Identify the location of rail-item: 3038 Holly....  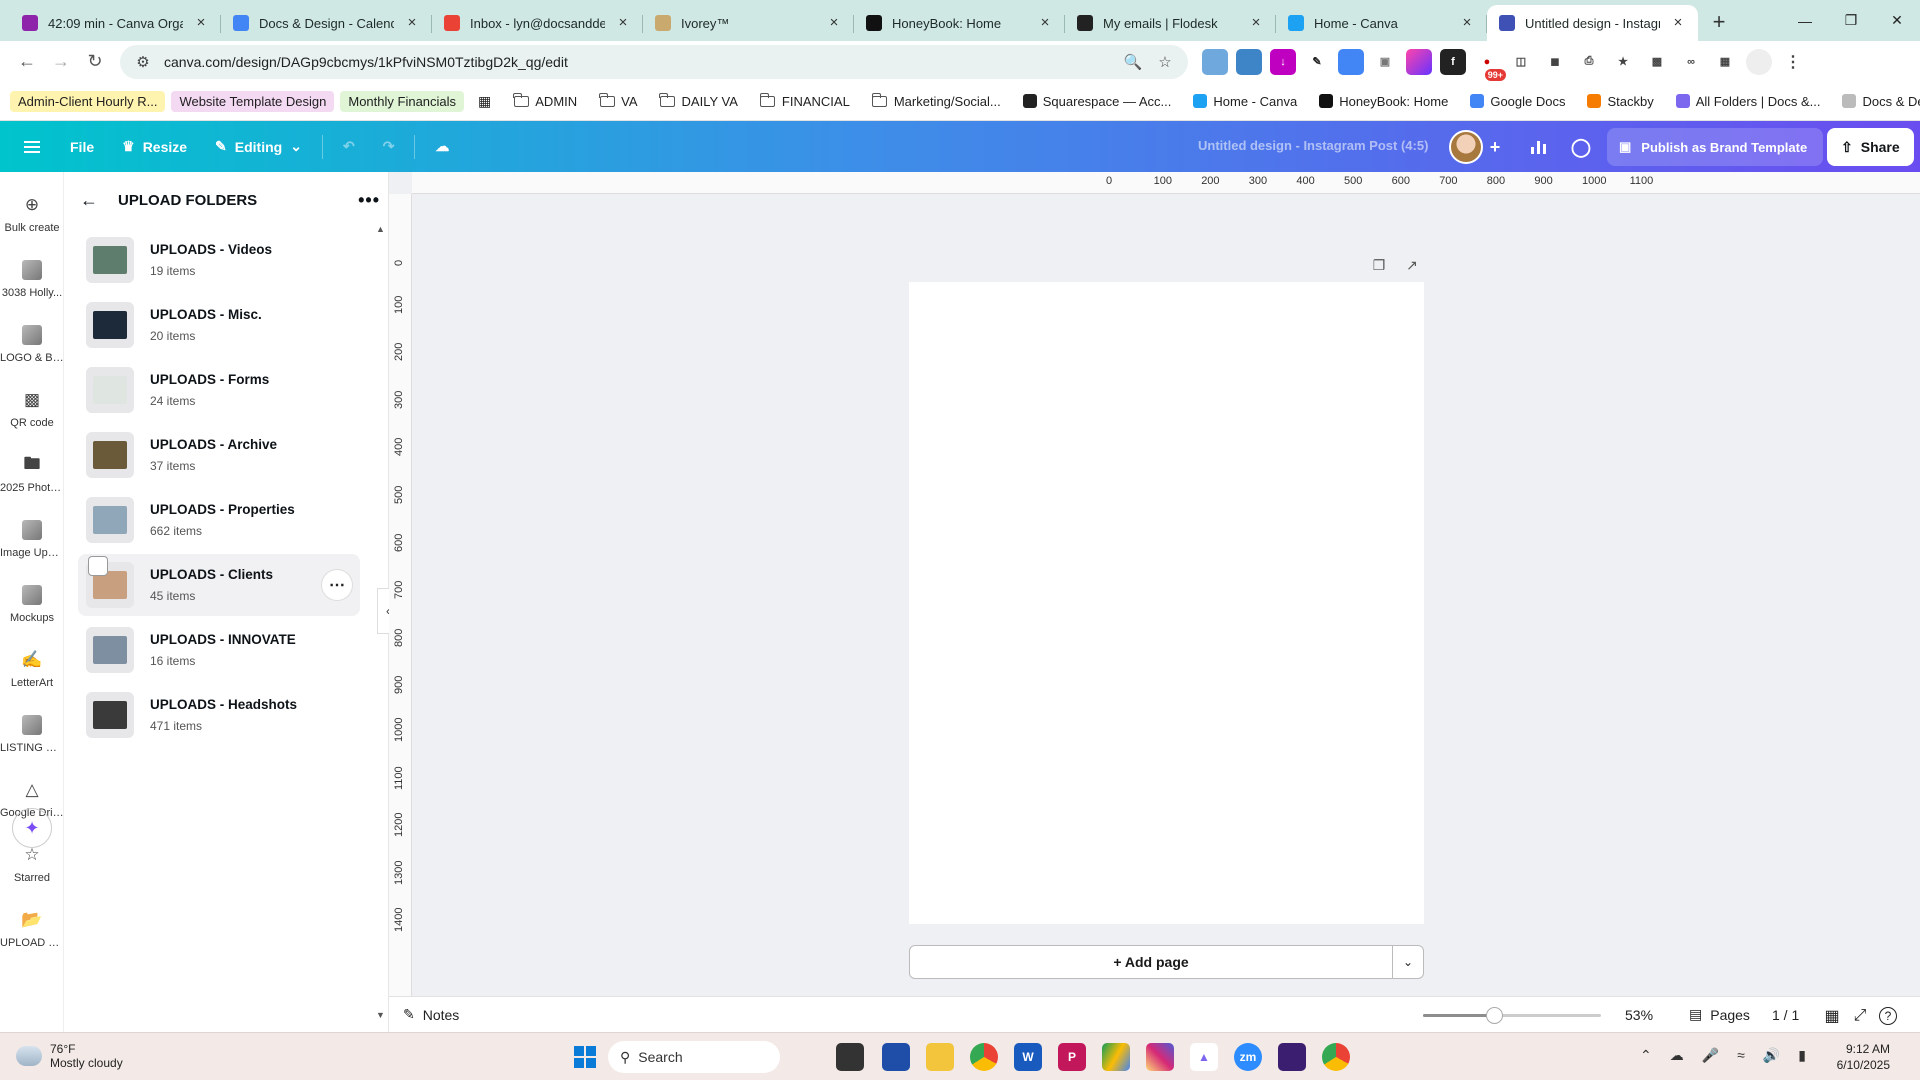
(32, 289).